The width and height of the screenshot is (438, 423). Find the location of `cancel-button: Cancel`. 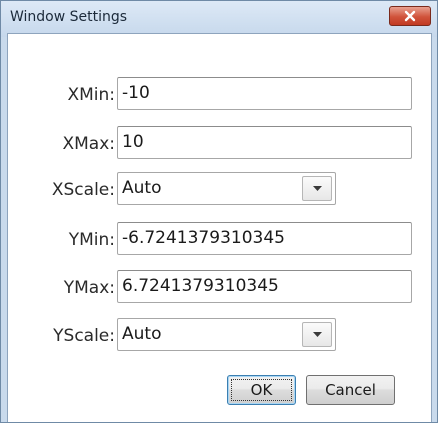

cancel-button: Cancel is located at coordinates (350, 390).